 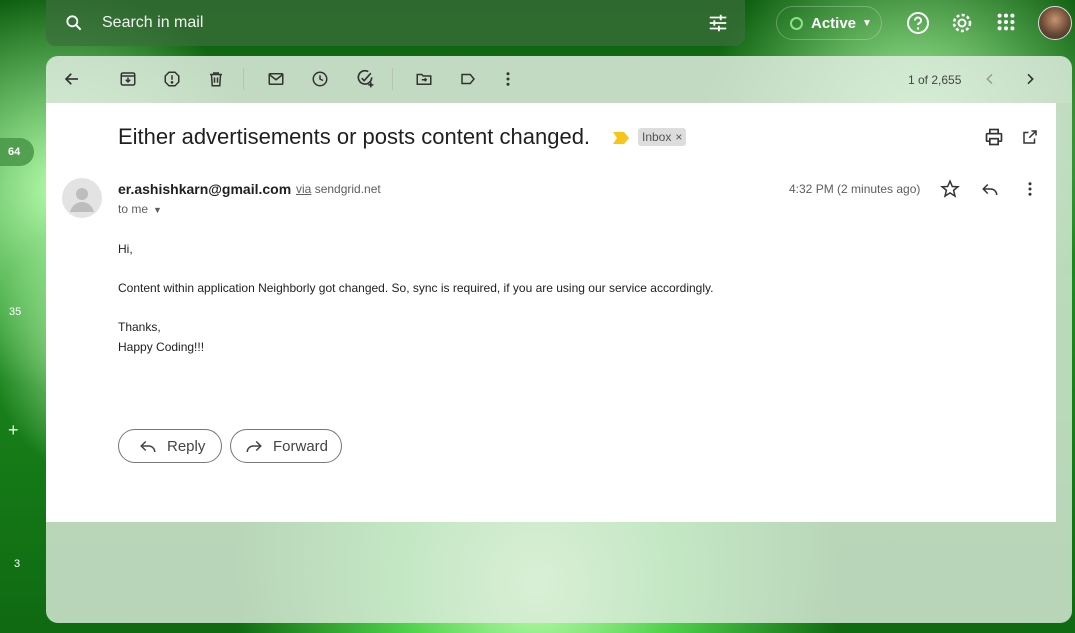 I want to click on star-icon, so click(x=950, y=188).